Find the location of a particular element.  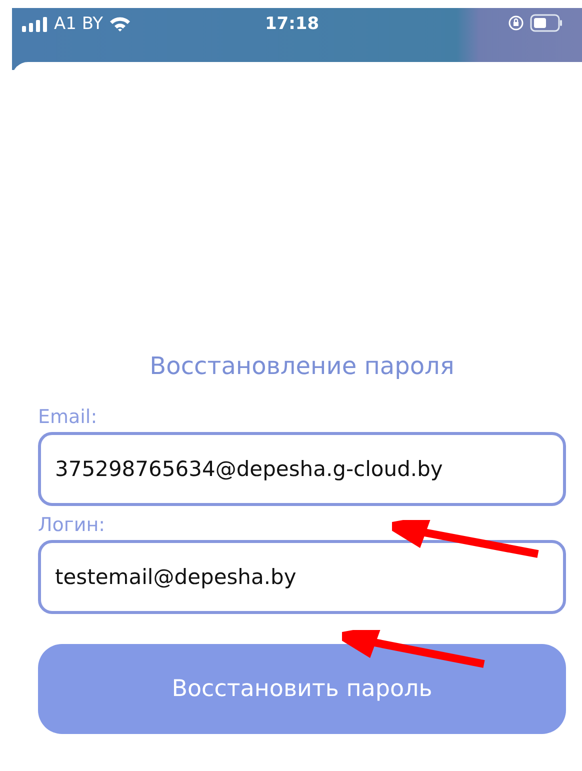

clock-time: 17:18 is located at coordinates (292, 24).